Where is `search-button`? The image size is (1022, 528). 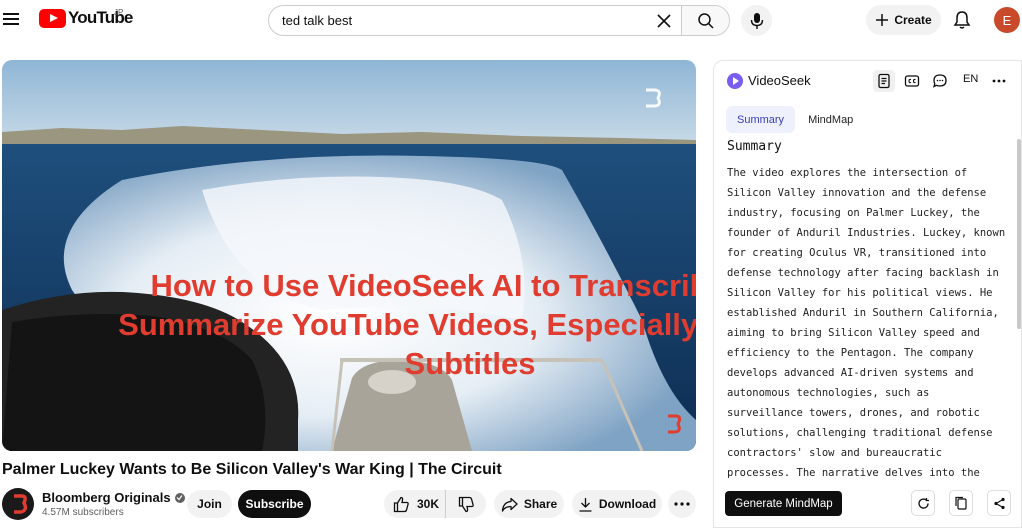
search-button is located at coordinates (705, 20).